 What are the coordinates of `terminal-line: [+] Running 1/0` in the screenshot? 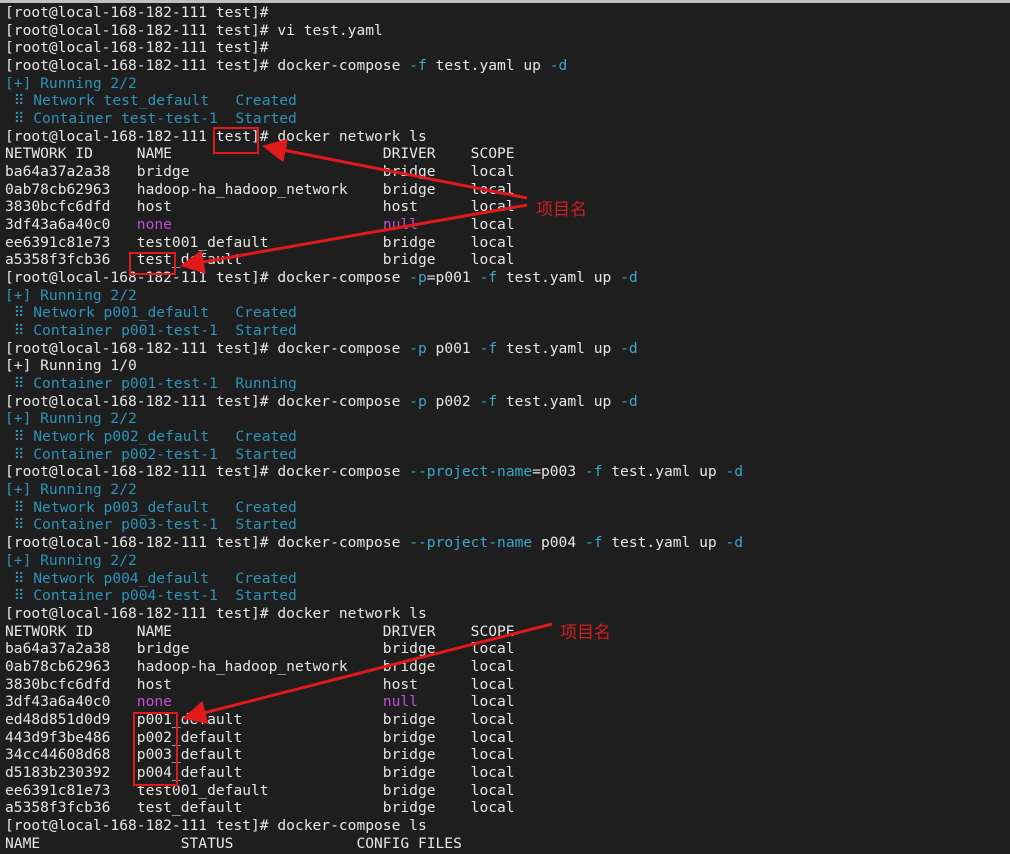 It's located at (507, 366).